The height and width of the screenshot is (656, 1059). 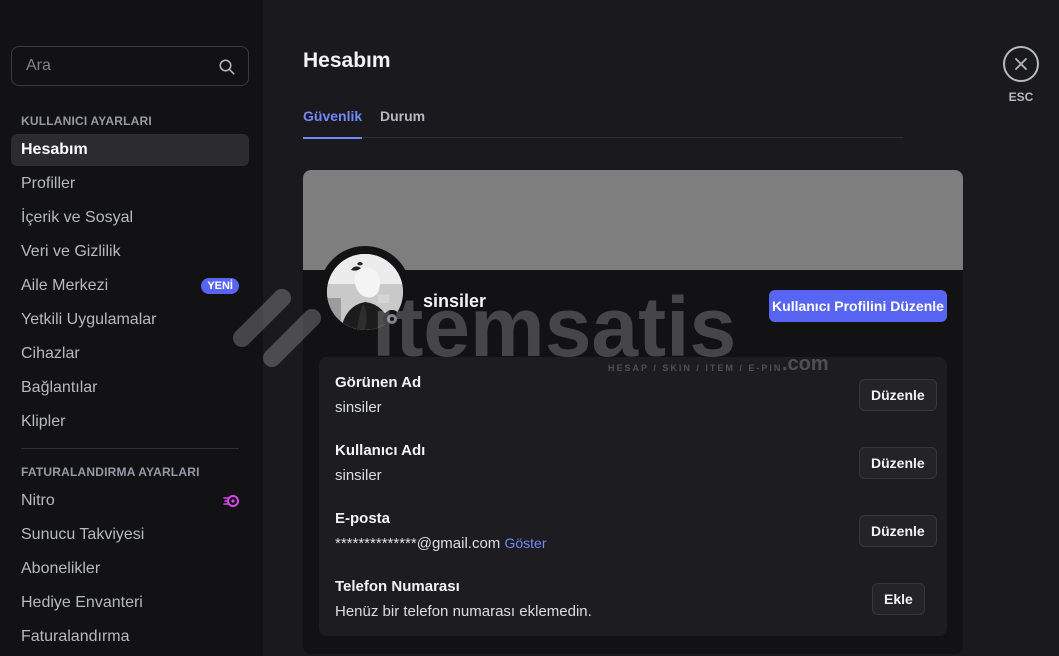 What do you see at coordinates (378, 395) in the screenshot?
I see `field-display-name: Görünen Ad sinsiler` at bounding box center [378, 395].